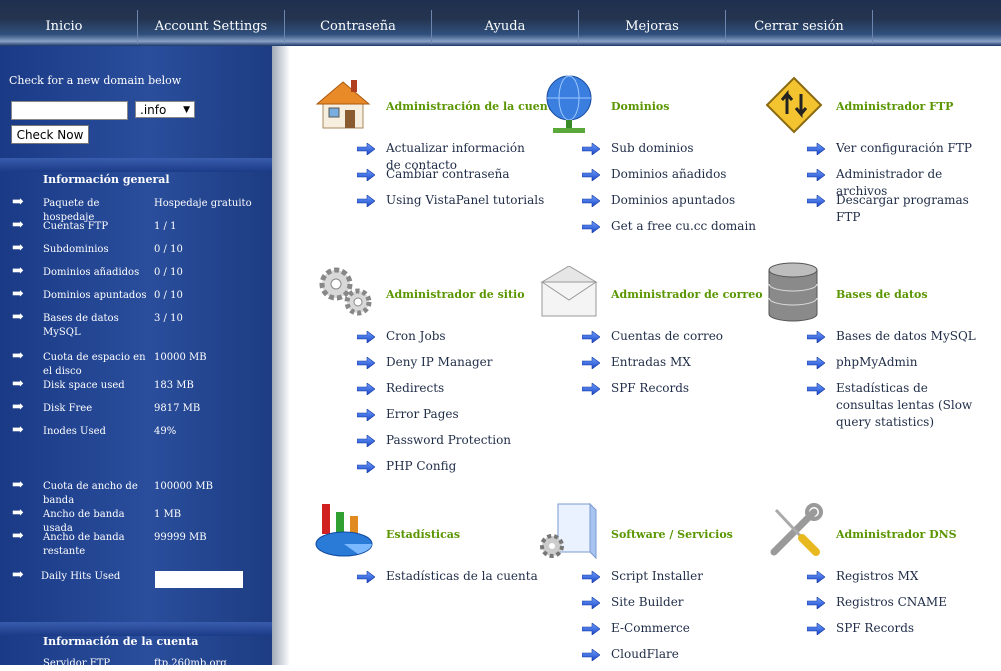 The image size is (1001, 671). Describe the element at coordinates (77, 663) in the screenshot. I see `info-label: Servidor FTP` at that location.